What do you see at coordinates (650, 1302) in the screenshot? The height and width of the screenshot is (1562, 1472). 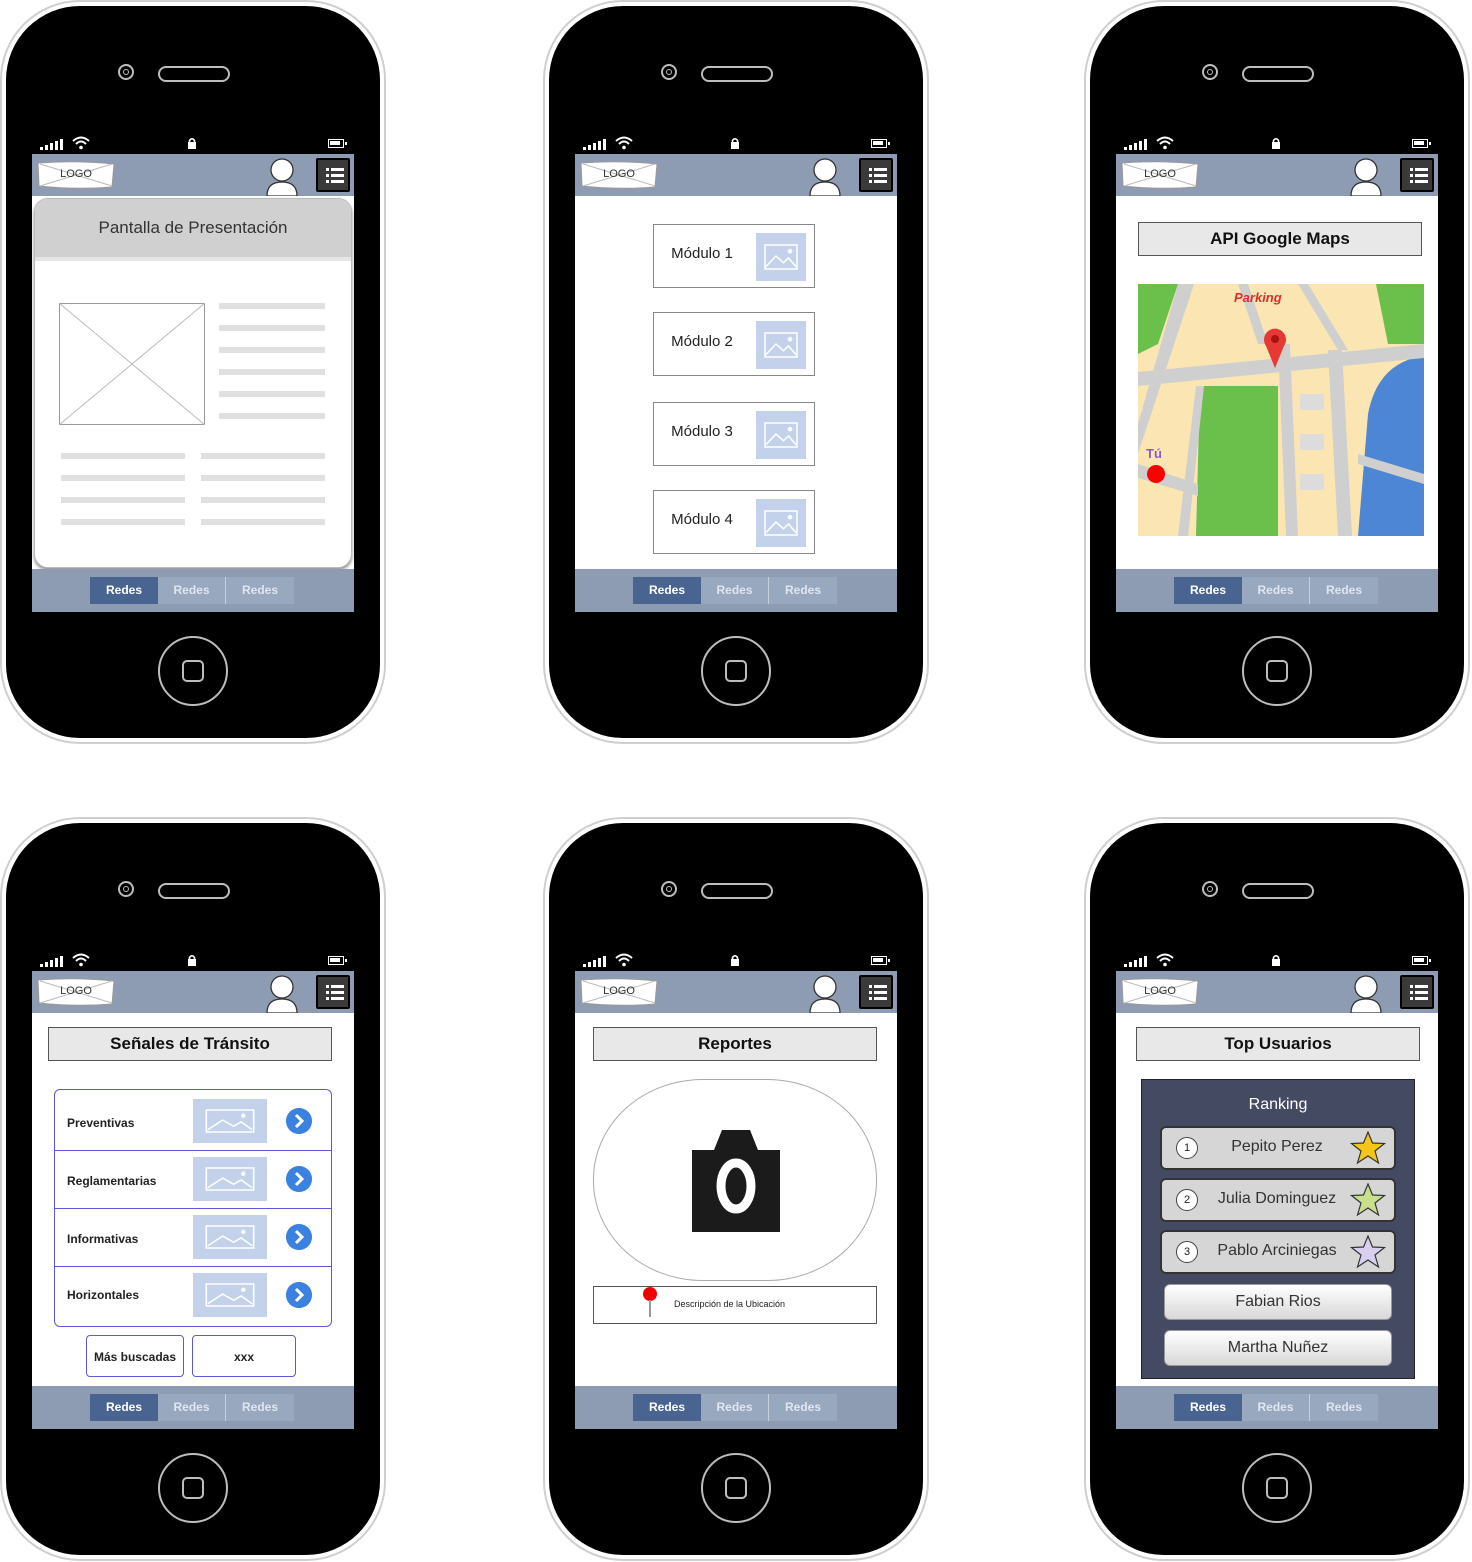 I see `map-pin-icon` at bounding box center [650, 1302].